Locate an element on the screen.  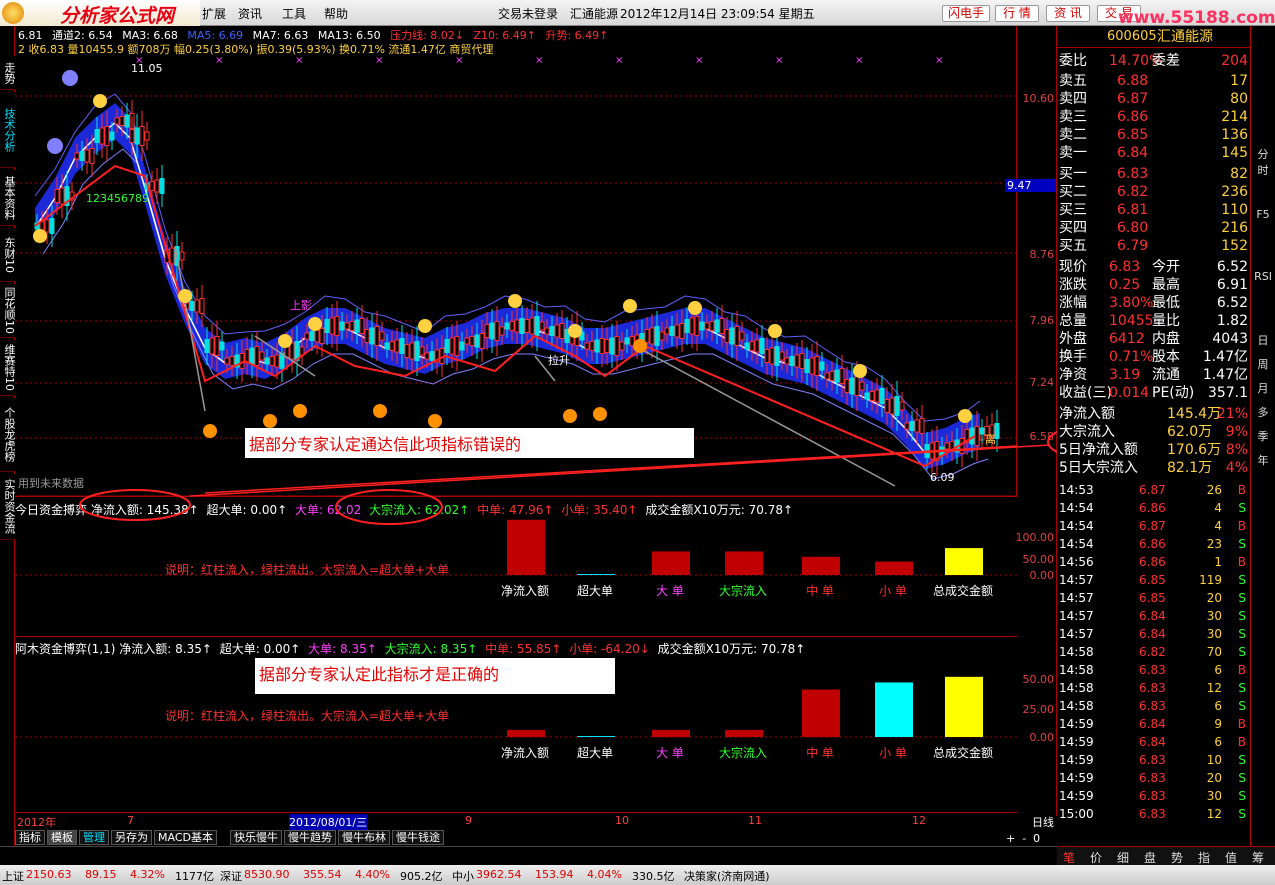
menu-help: 帮助 is located at coordinates (336, 13).